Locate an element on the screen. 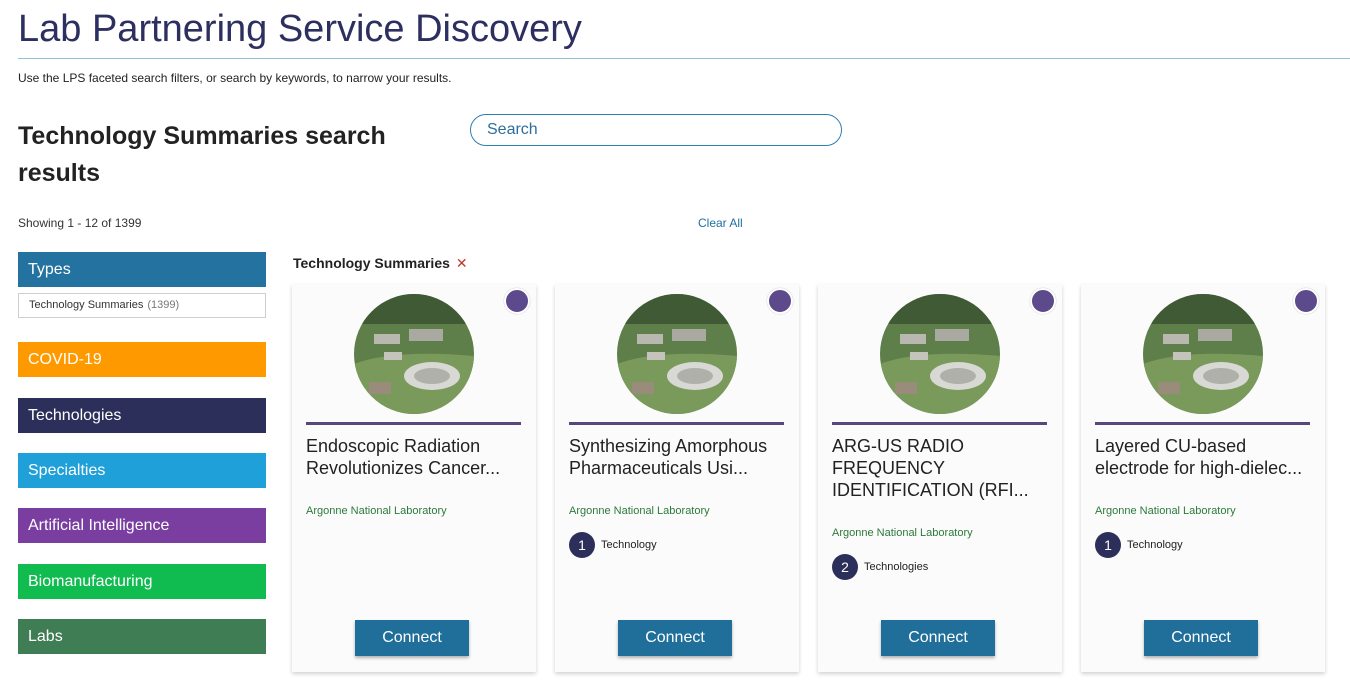 This screenshot has width=1350, height=680. facet-specialties: Specialties is located at coordinates (142, 470).